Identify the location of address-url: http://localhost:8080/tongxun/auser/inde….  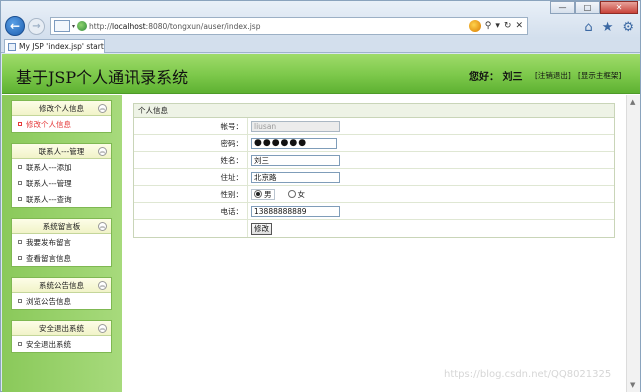
(174, 26).